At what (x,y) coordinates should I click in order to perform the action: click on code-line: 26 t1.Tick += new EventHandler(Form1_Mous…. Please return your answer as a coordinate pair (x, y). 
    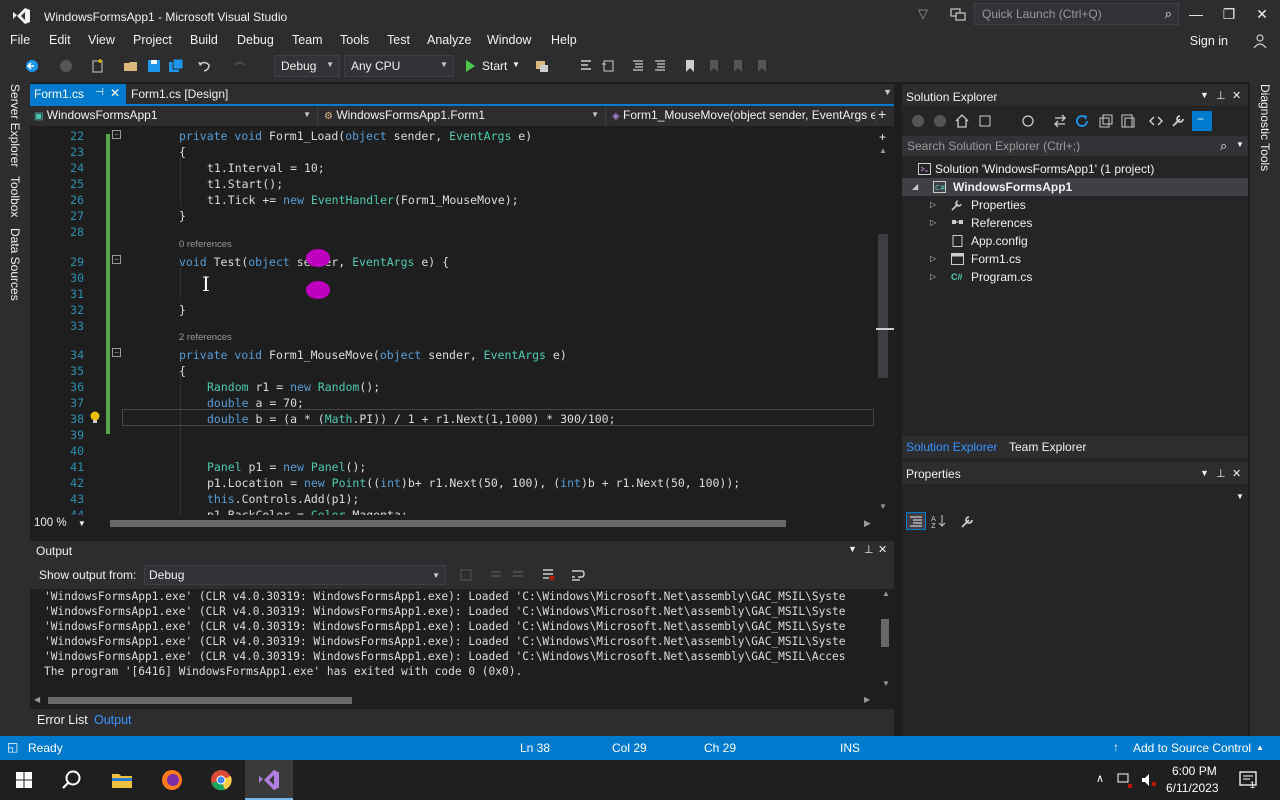
    Looking at the image, I should click on (453, 200).